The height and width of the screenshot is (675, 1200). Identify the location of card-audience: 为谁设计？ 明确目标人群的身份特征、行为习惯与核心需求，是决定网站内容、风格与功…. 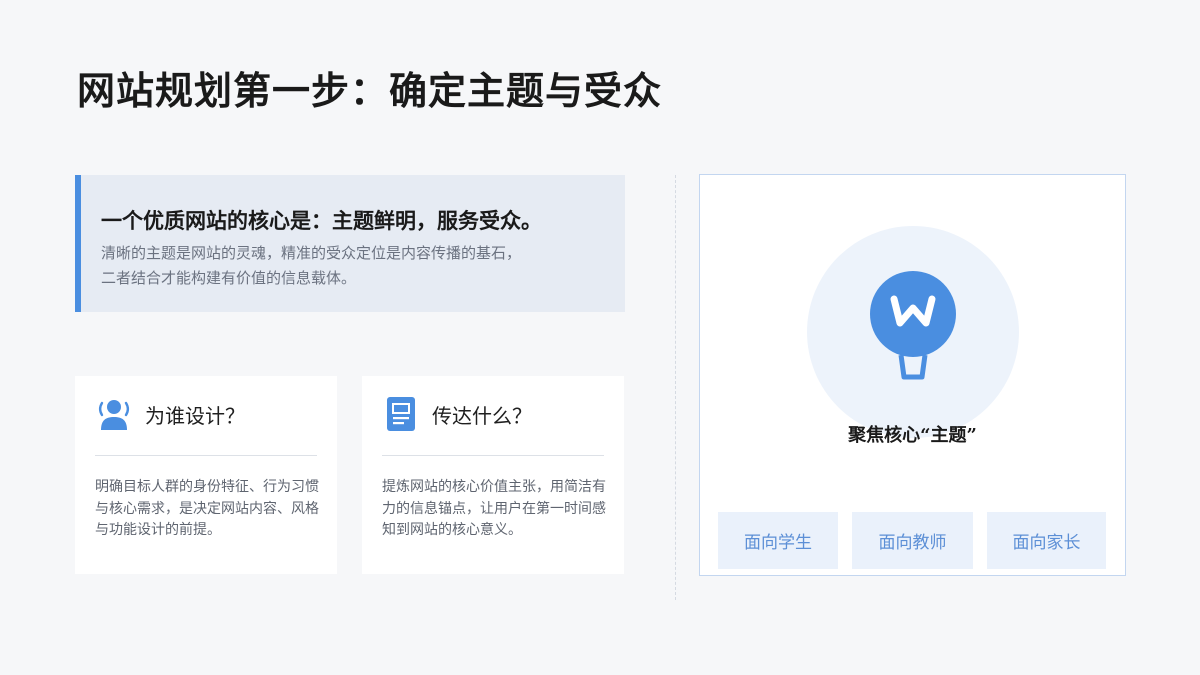
(206, 475).